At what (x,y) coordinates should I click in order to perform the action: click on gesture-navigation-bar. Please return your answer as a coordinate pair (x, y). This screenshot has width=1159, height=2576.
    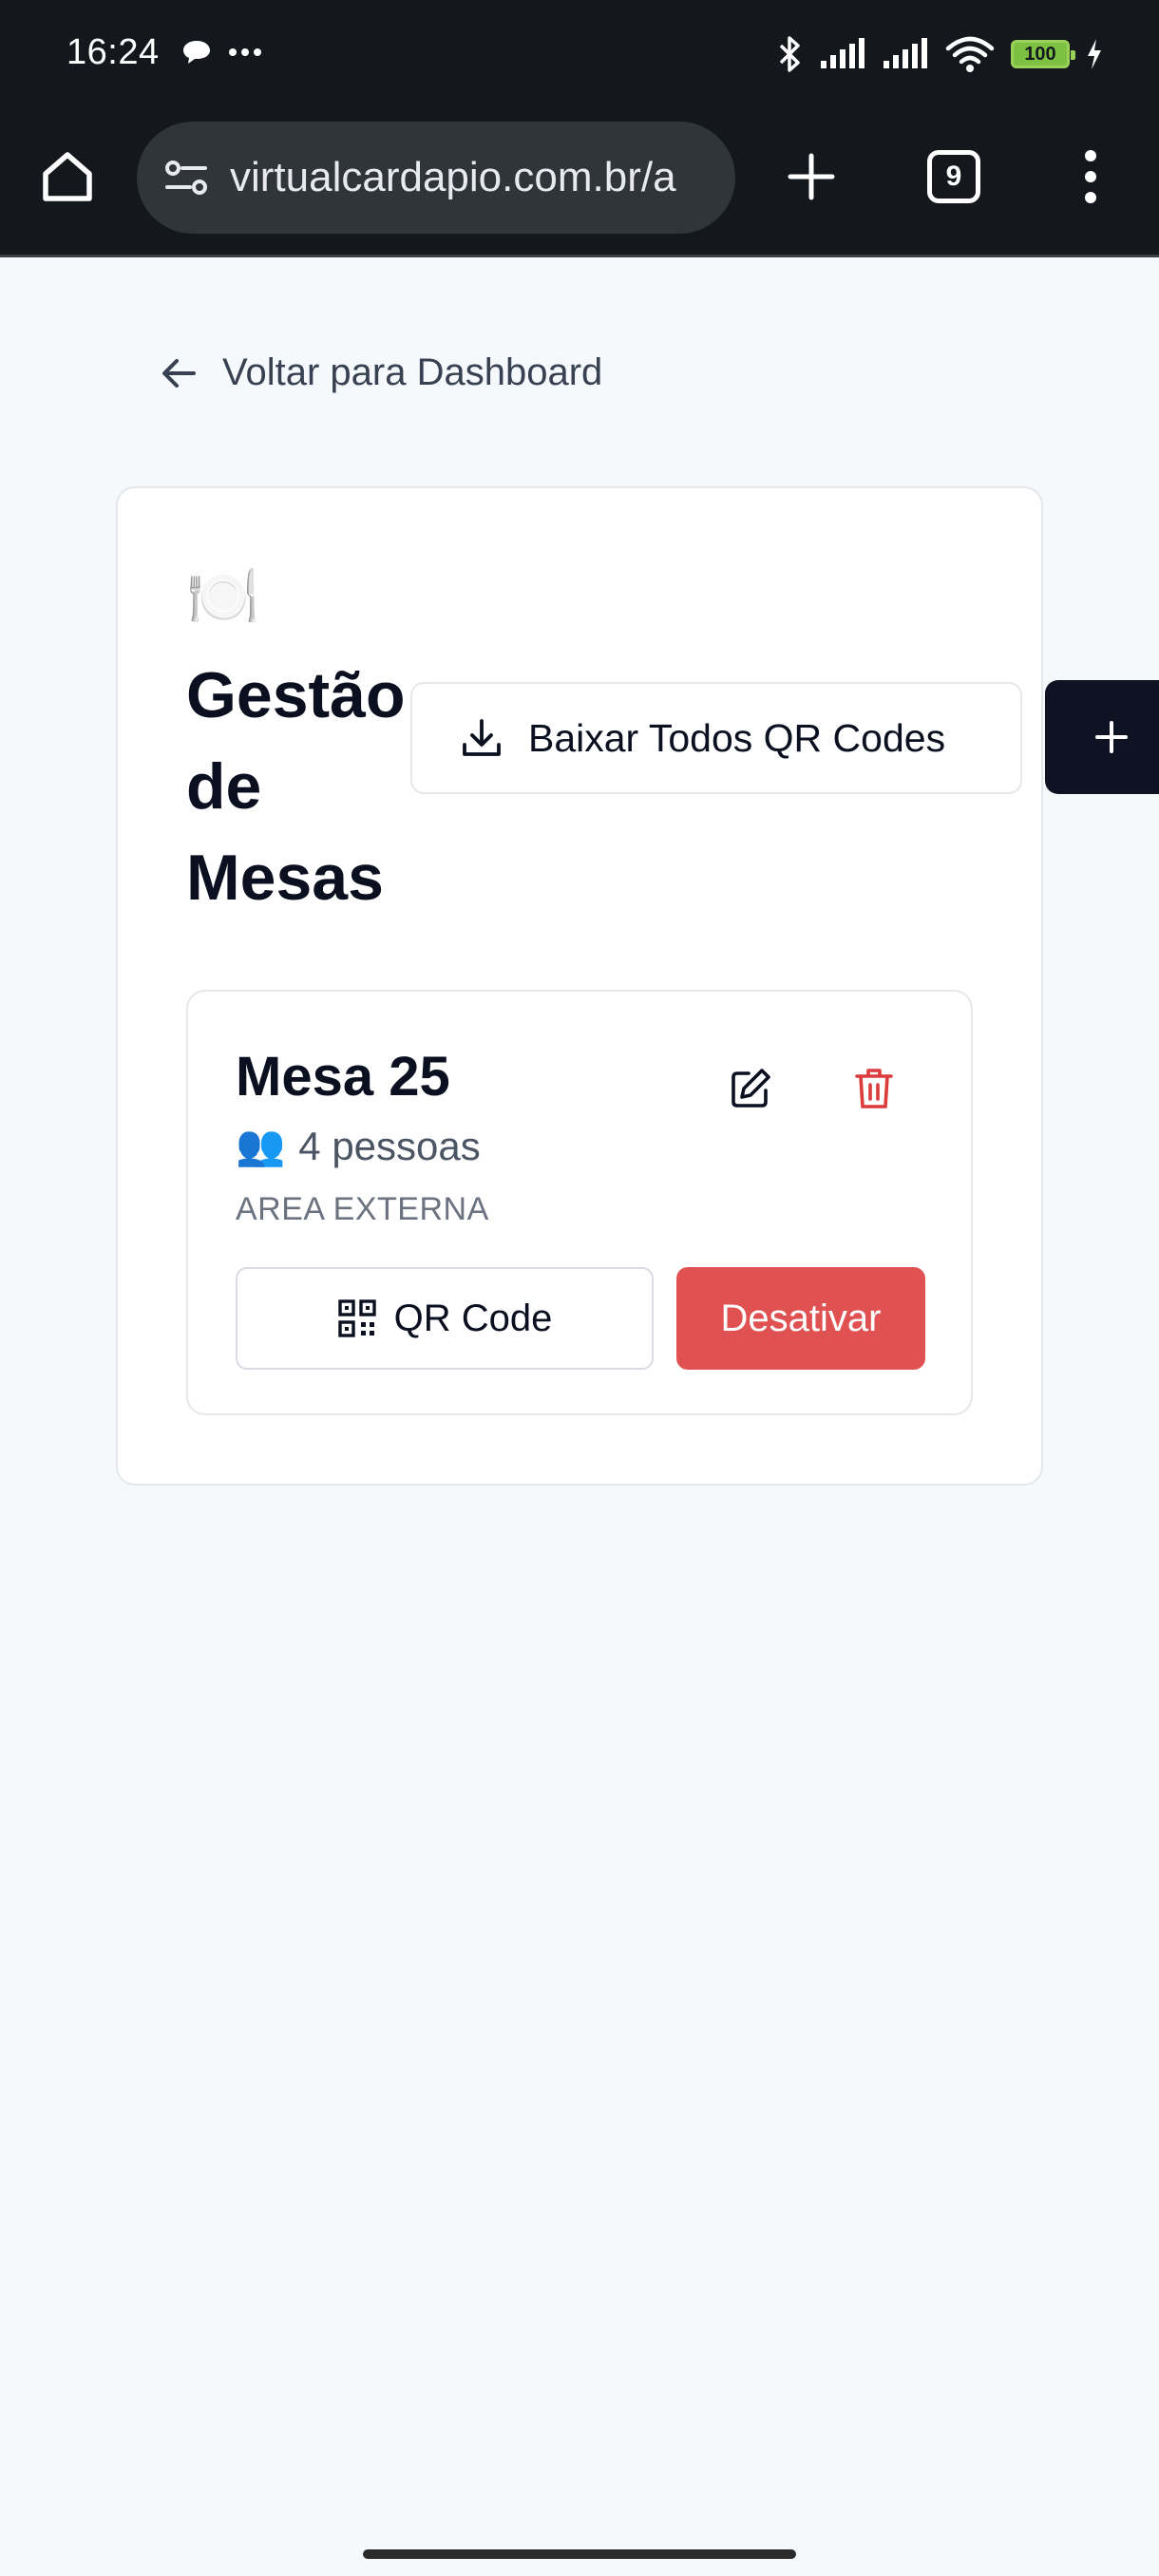
    Looking at the image, I should click on (579, 2554).